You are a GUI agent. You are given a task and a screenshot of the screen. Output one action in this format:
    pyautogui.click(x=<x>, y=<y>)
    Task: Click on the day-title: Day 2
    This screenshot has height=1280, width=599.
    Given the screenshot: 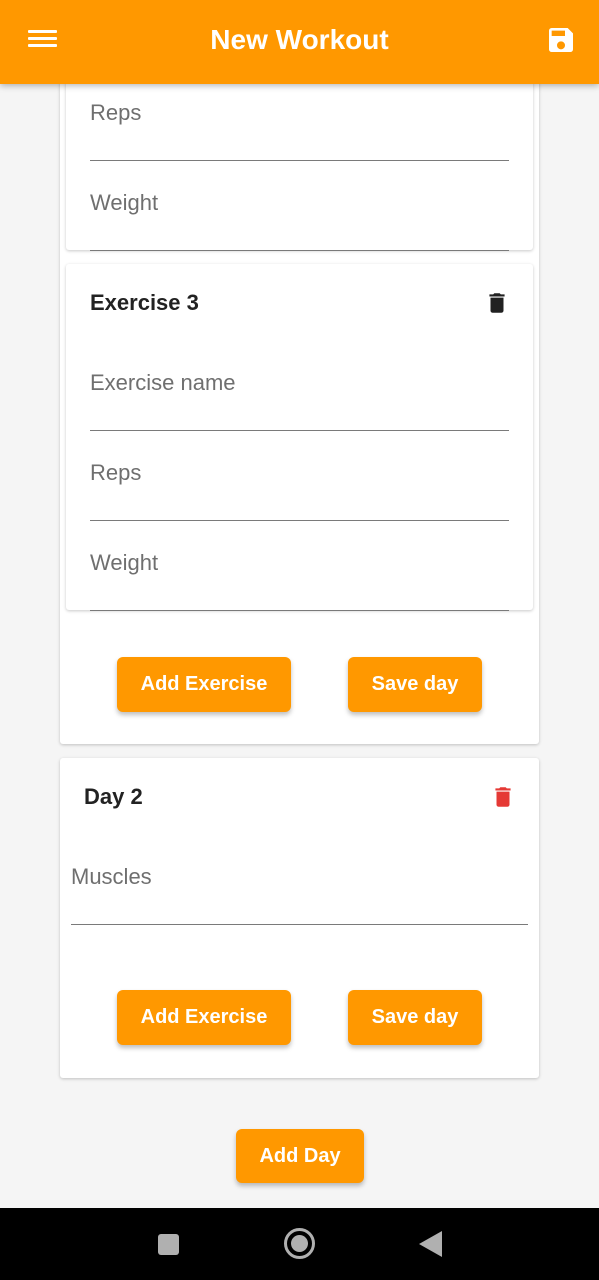 What is the action you would take?
    pyautogui.click(x=113, y=796)
    